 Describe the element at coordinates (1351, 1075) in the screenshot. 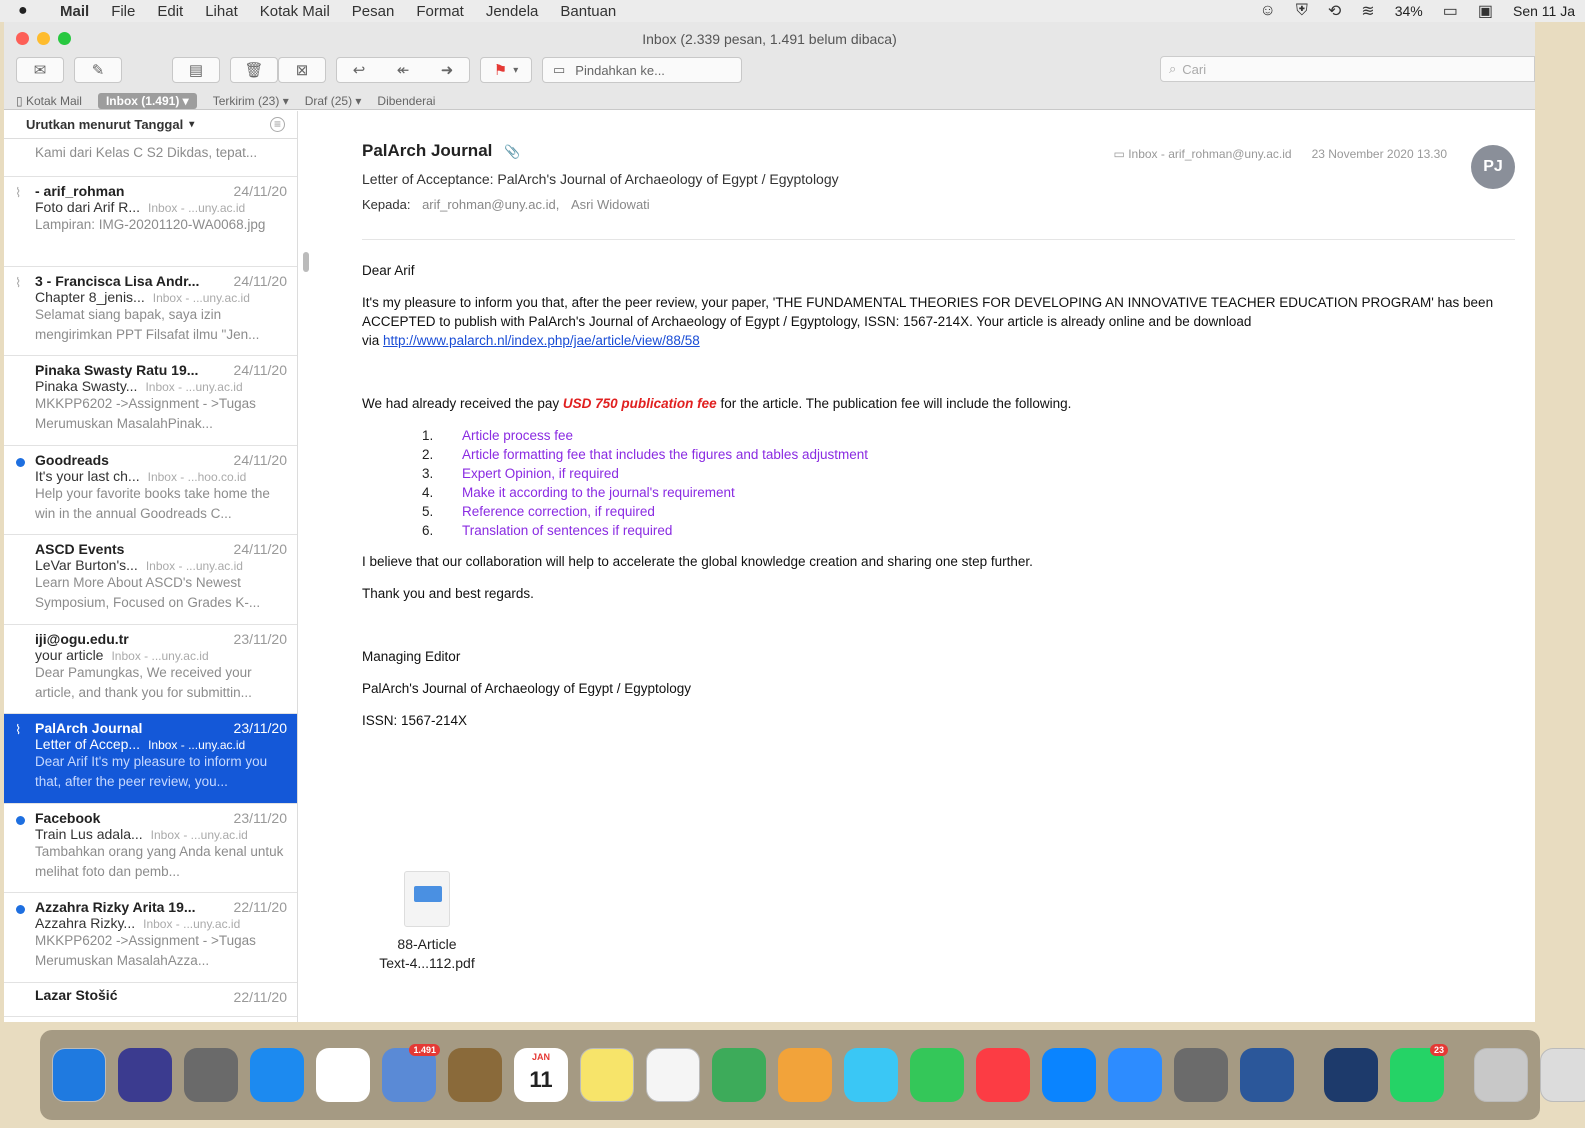

I see `dock-keynote-icon` at that location.